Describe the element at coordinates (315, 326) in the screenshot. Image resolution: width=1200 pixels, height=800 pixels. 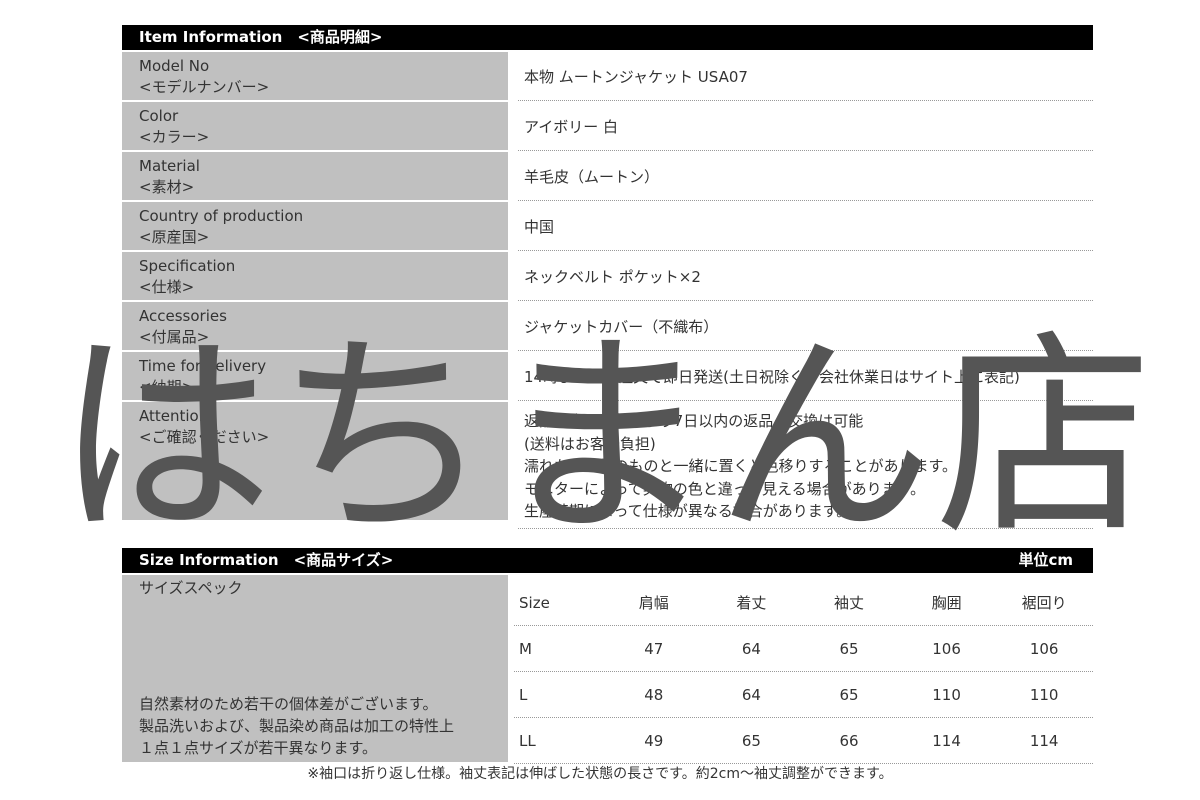
I see `item-label: Accessories <付属品>` at that location.